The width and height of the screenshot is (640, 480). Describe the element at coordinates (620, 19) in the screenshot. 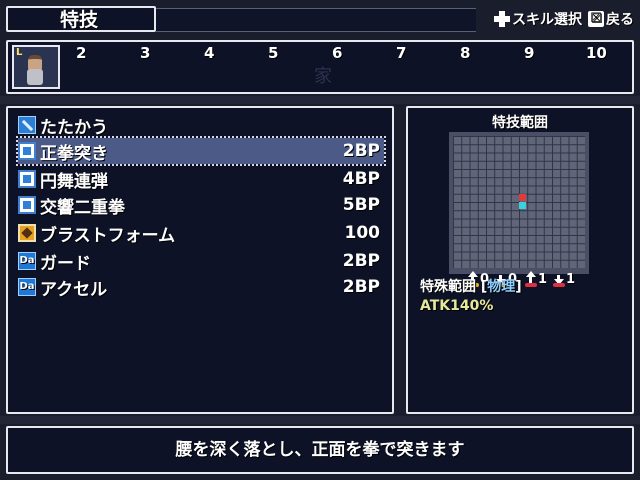

I see `back-hint: 戻る` at that location.